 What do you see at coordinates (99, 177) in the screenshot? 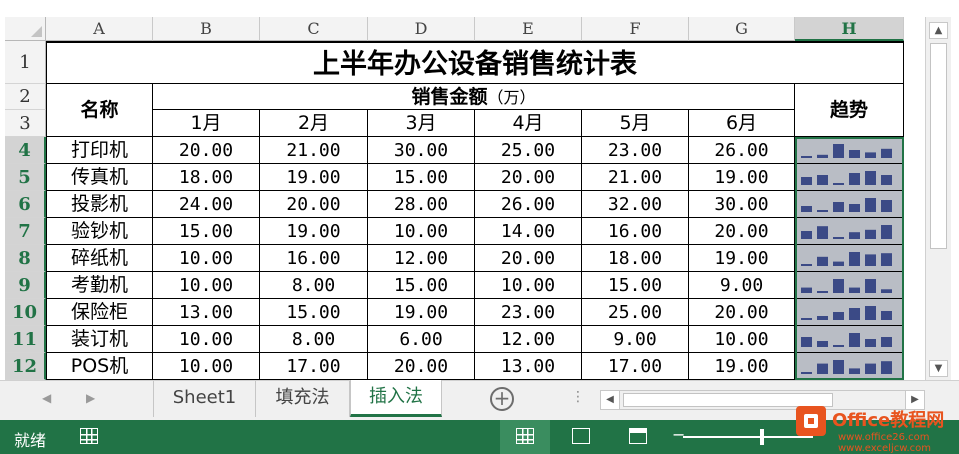
I see `product-name-cell: 传真机` at bounding box center [99, 177].